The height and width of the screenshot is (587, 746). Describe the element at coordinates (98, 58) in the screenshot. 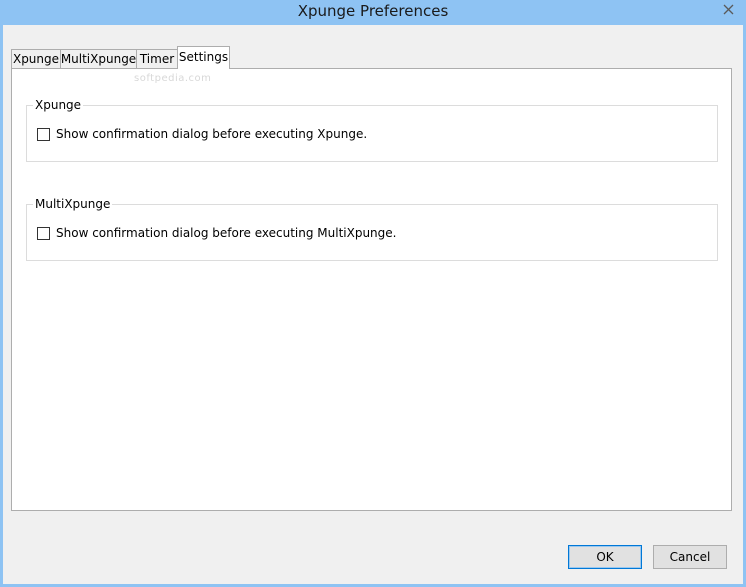

I see `tab-multixpunge: MultiXpunge` at that location.